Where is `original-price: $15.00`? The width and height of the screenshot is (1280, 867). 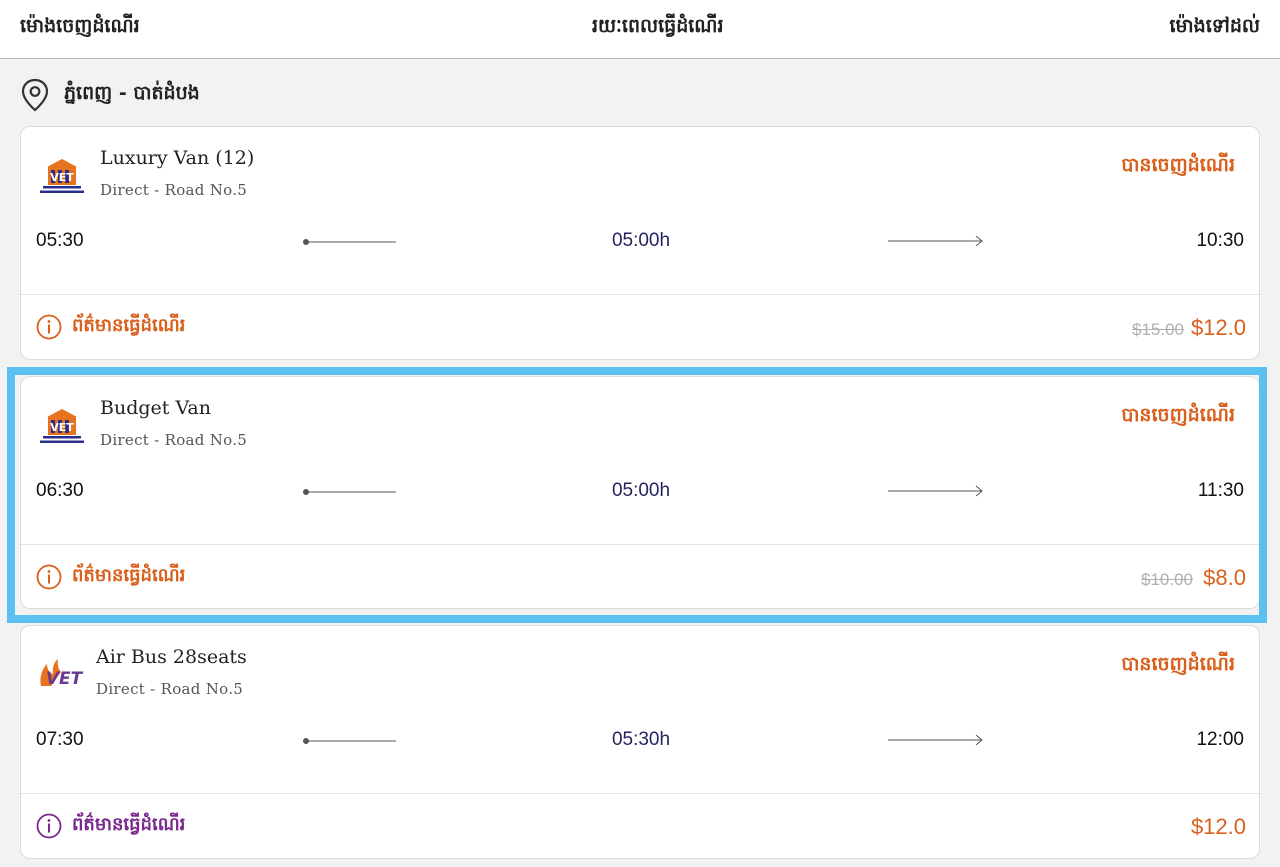
original-price: $15.00 is located at coordinates (1158, 329).